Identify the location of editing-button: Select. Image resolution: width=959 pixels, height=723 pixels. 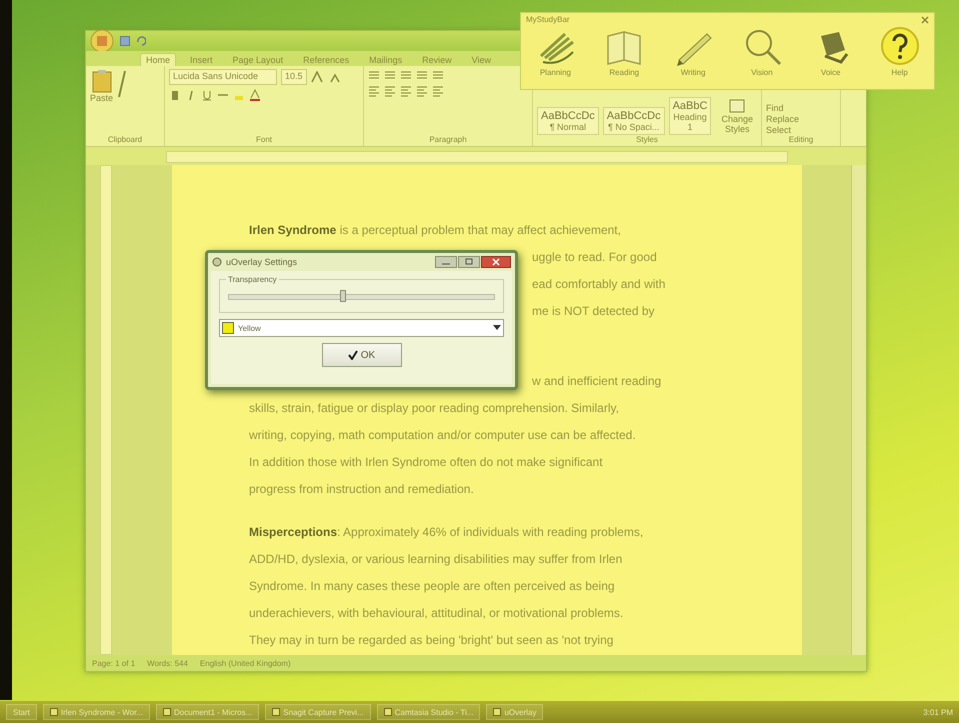
(801, 130).